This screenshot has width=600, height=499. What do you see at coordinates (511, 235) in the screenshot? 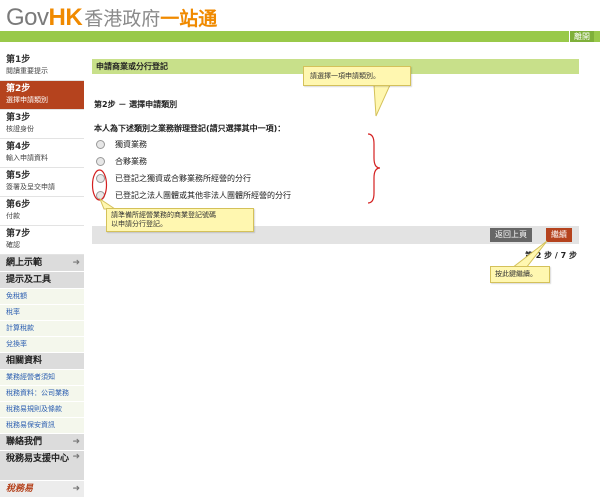
I see `back-button: 返回上頁` at bounding box center [511, 235].